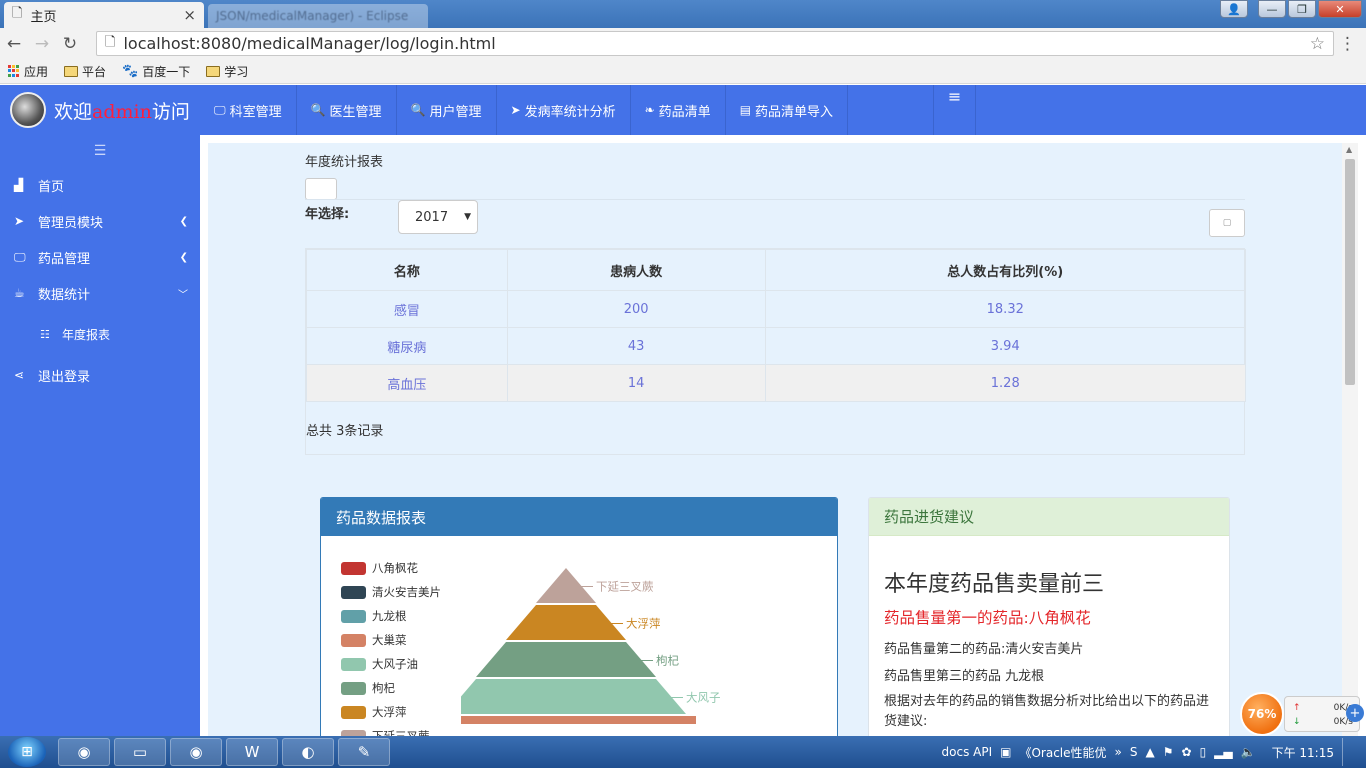 The width and height of the screenshot is (1366, 768). I want to click on close-window-button: ✕, so click(1340, 9).